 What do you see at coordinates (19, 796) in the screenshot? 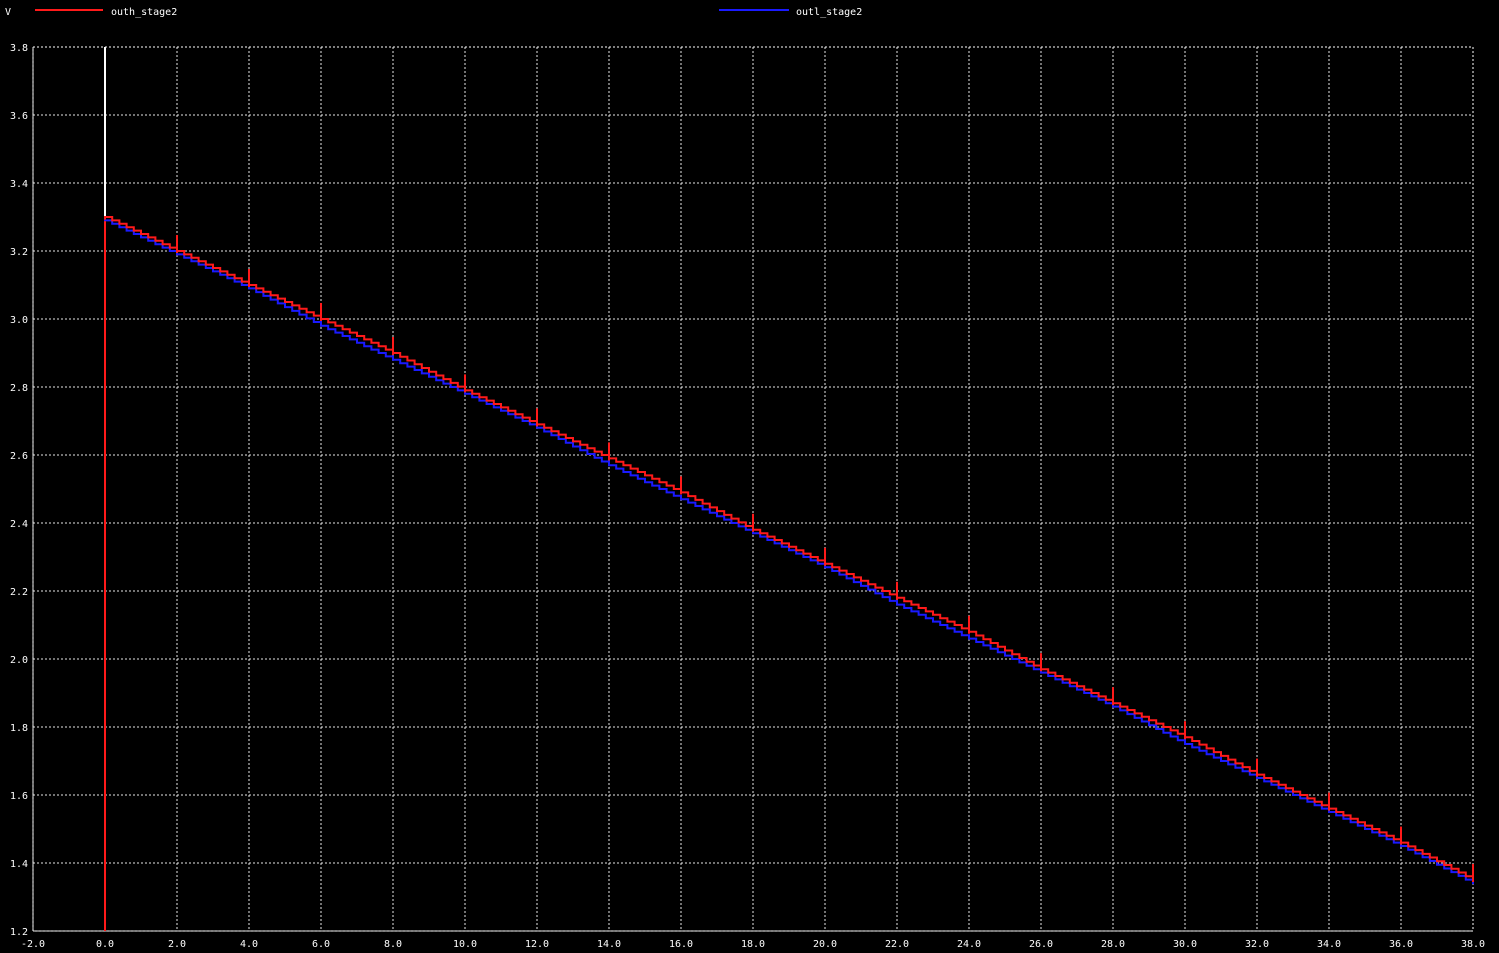
I see `y-tick-label: 1.6` at bounding box center [19, 796].